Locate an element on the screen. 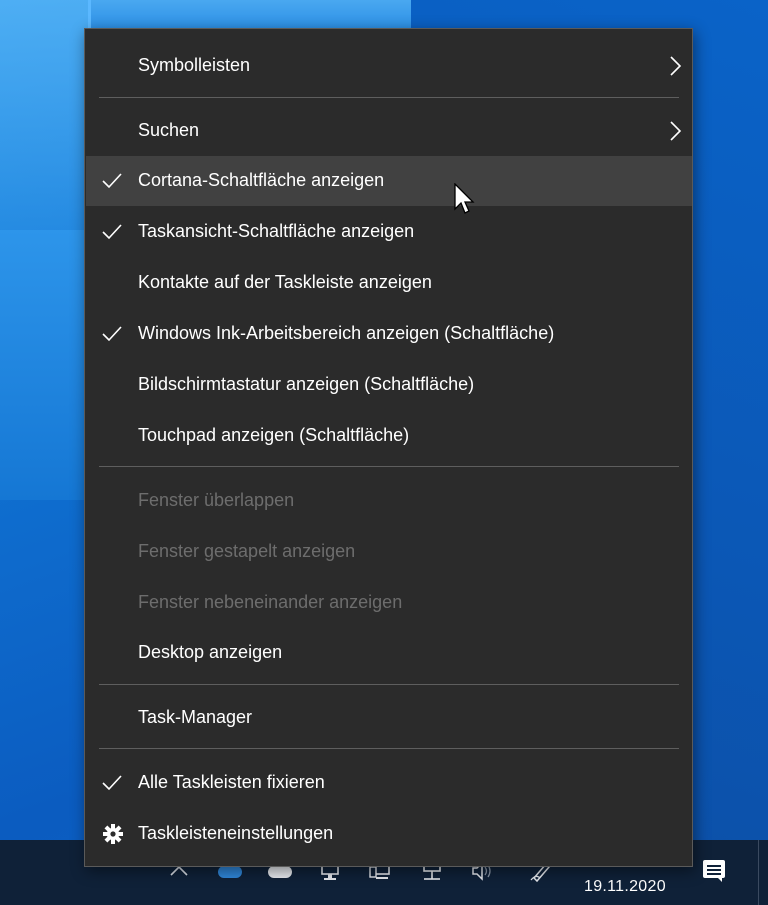  menu-item-label: Alle Taskleisten fixieren is located at coordinates (231, 782).